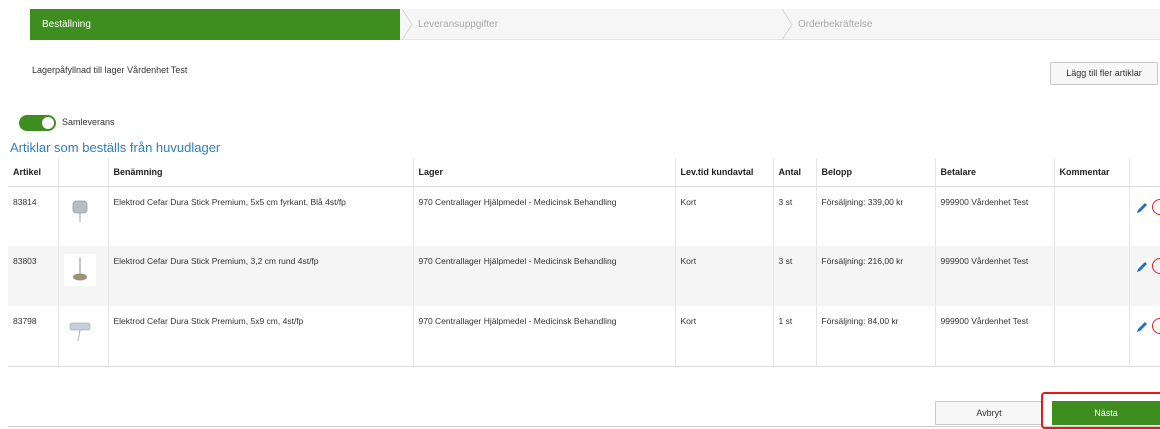 The image size is (1160, 429). What do you see at coordinates (33, 276) in the screenshot?
I see `cell-artikel: 83803` at bounding box center [33, 276].